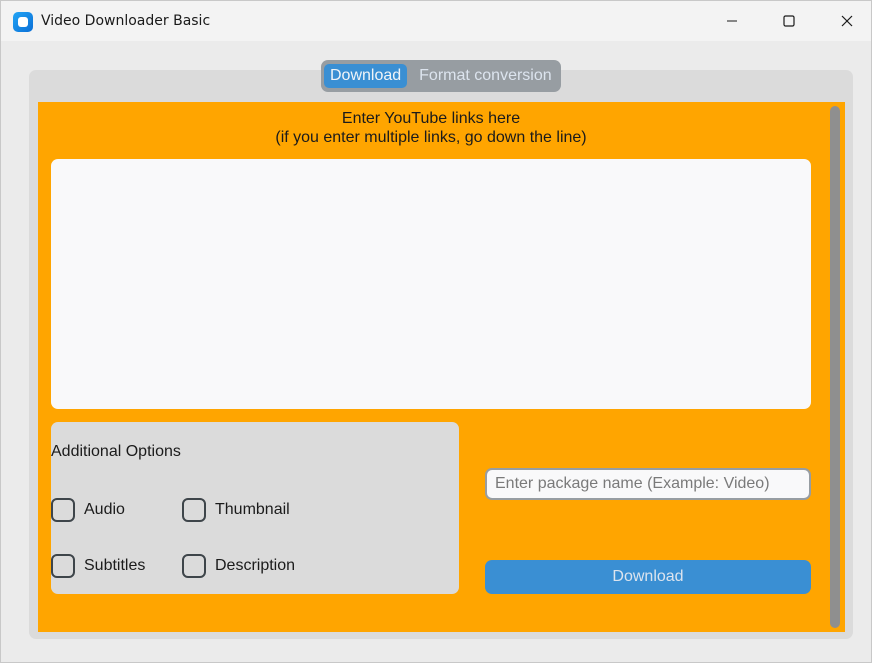 This screenshot has width=872, height=663. I want to click on subtitles-checkbox: Subtitles, so click(98, 566).